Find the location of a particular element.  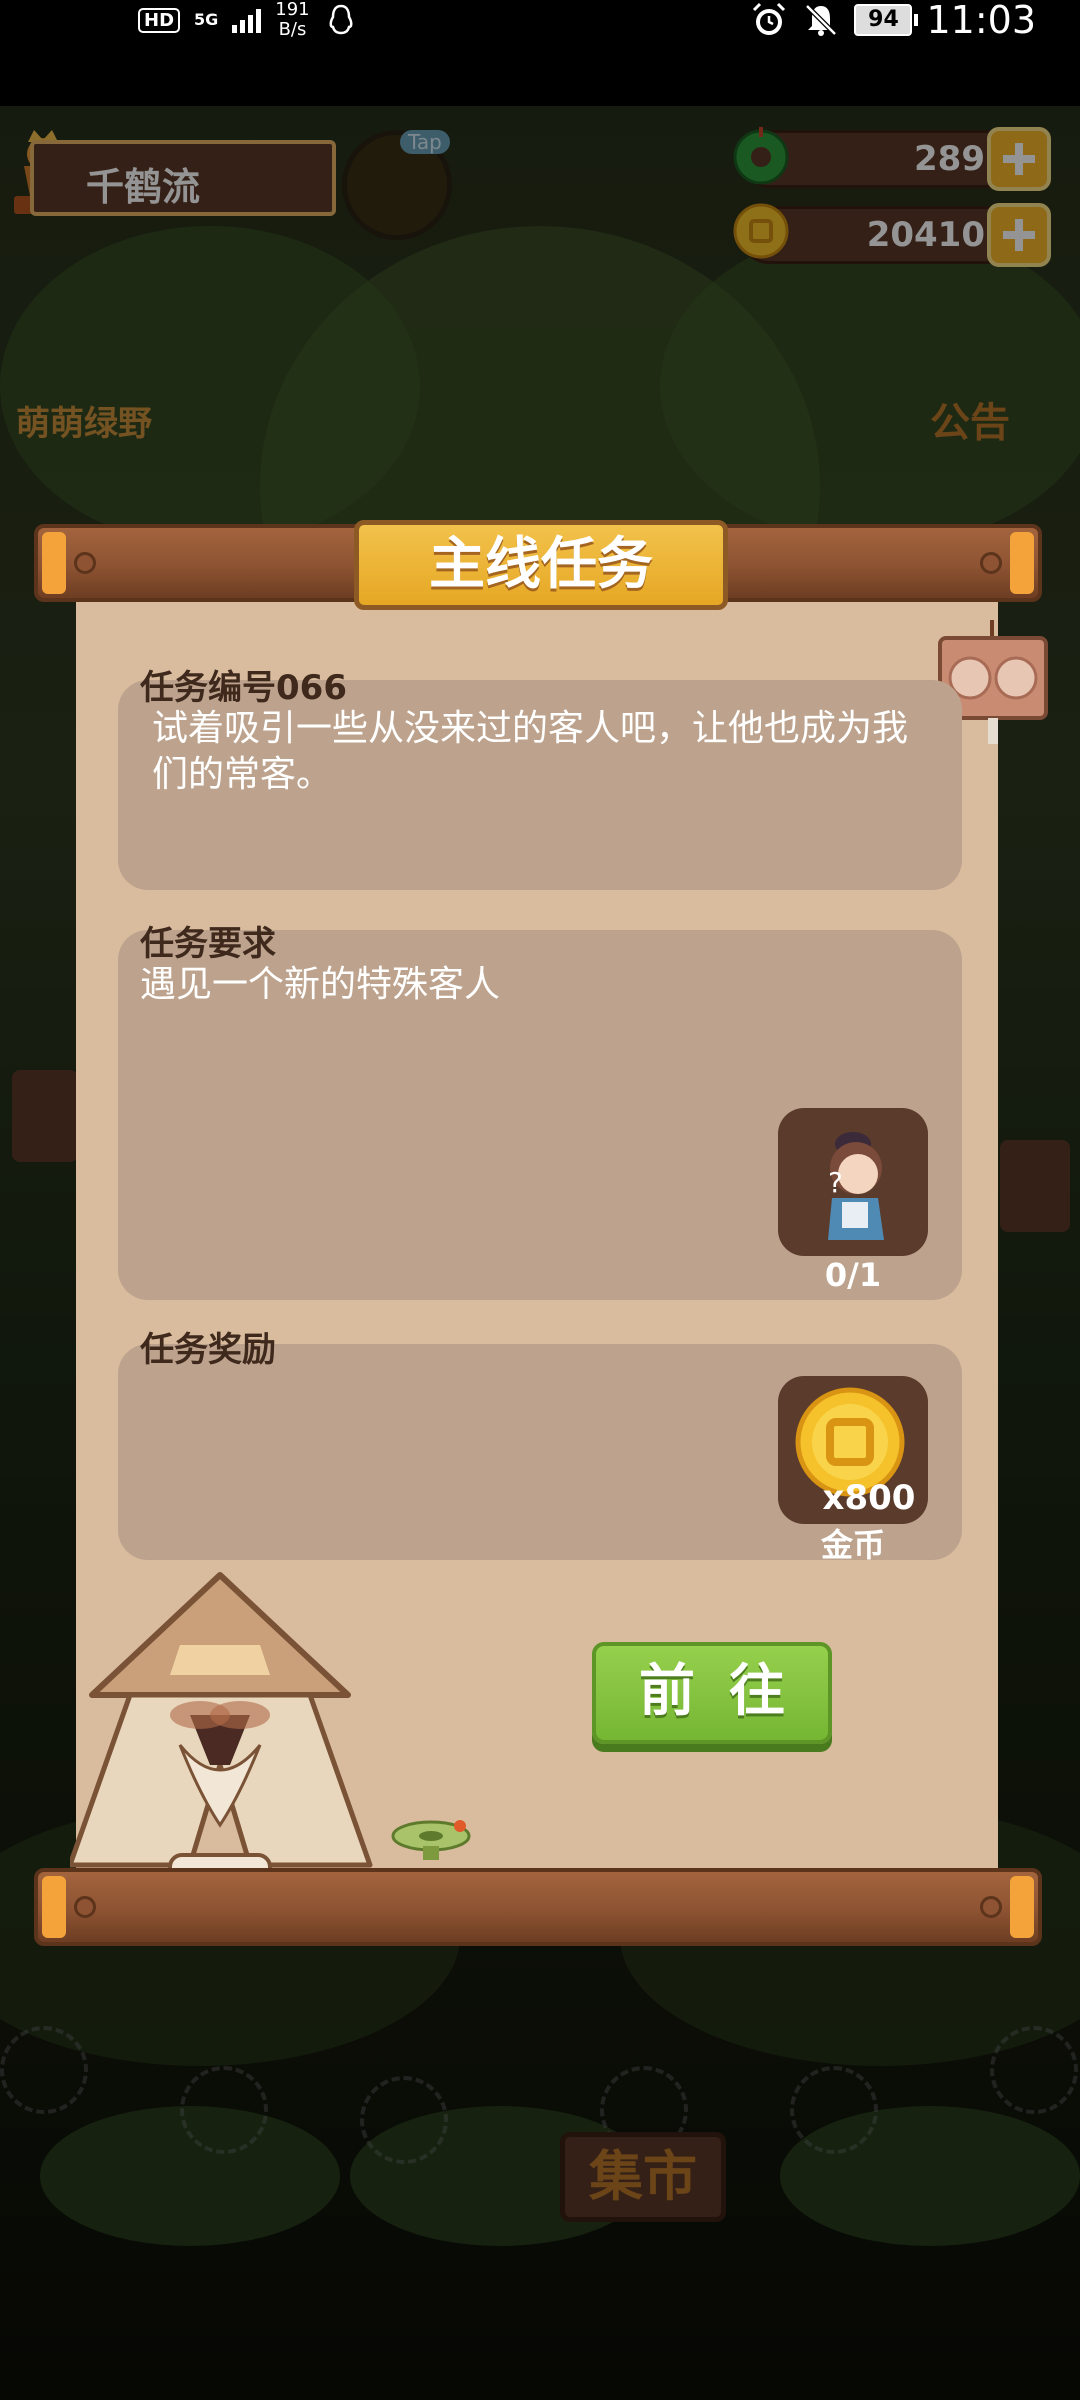

task-reward-label: 任务奖励 is located at coordinates (208, 1350).